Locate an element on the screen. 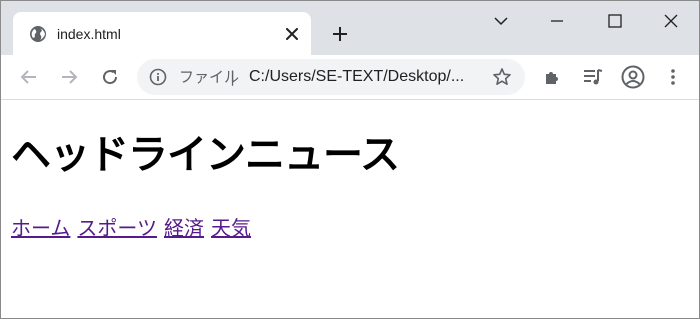 The width and height of the screenshot is (700, 319). more-menu-icon is located at coordinates (673, 77).